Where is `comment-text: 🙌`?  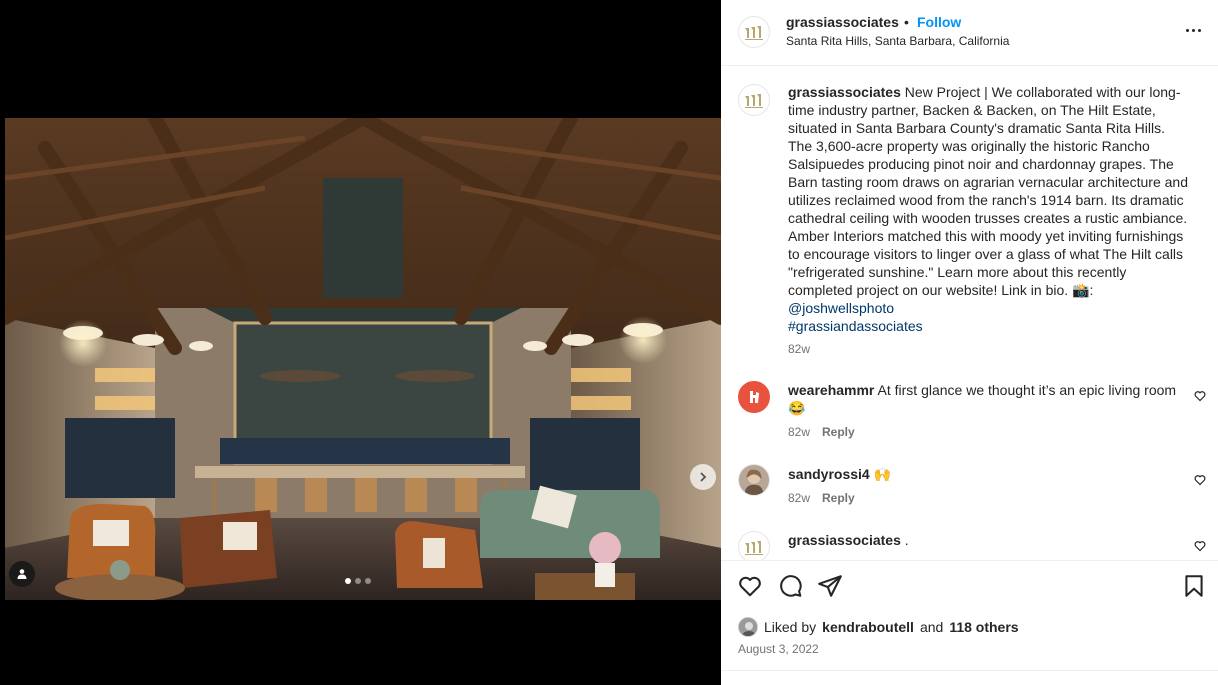
comment-text: 🙌 is located at coordinates (882, 474).